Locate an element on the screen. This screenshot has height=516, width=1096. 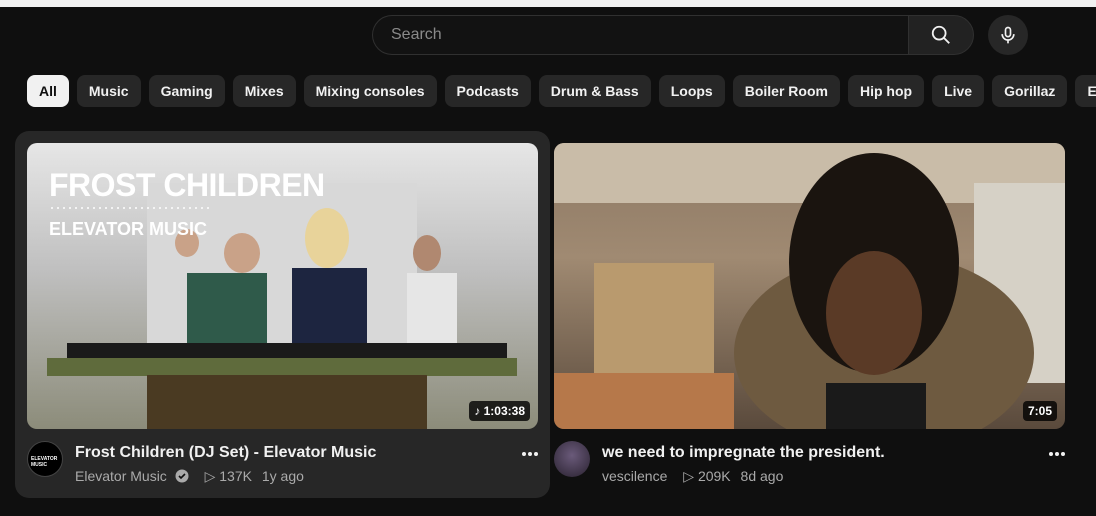
chip-hip-hop: Hip hop is located at coordinates (886, 91).